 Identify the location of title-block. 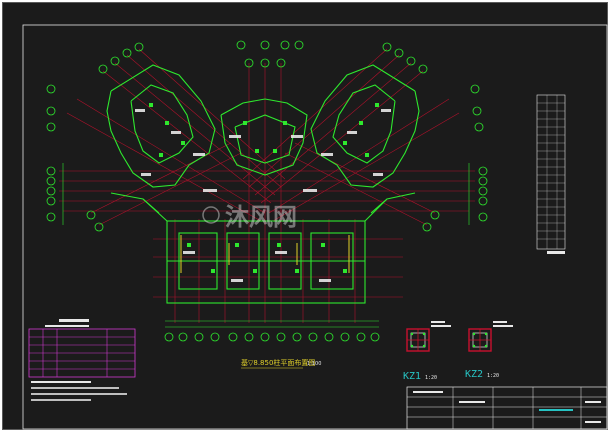
(507, 408).